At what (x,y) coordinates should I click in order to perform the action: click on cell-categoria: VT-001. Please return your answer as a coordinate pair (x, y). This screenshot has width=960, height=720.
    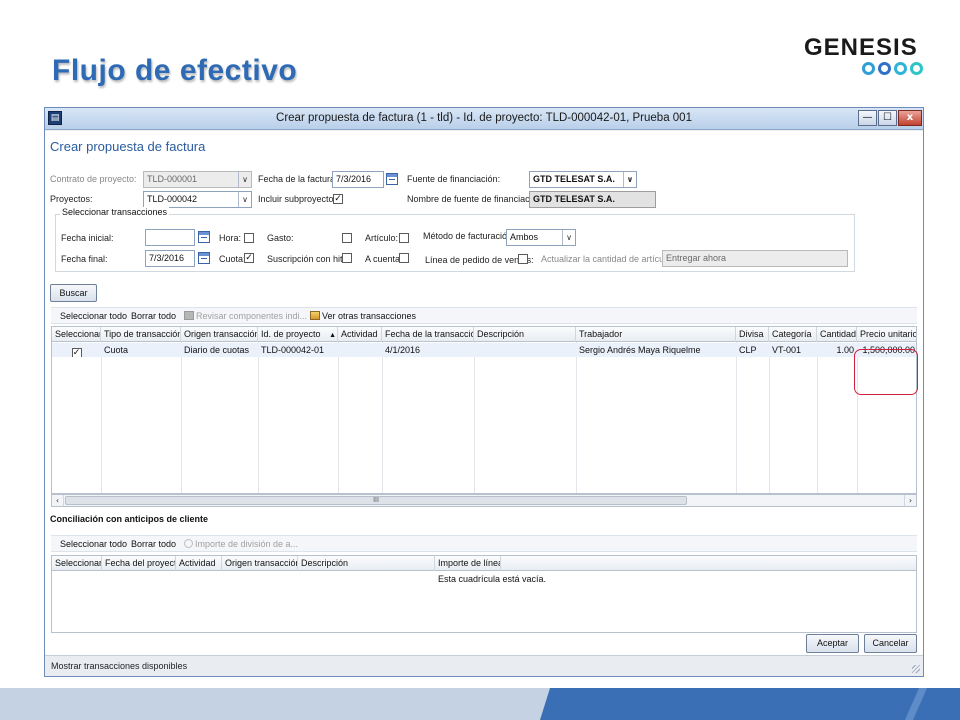
    Looking at the image, I should click on (787, 350).